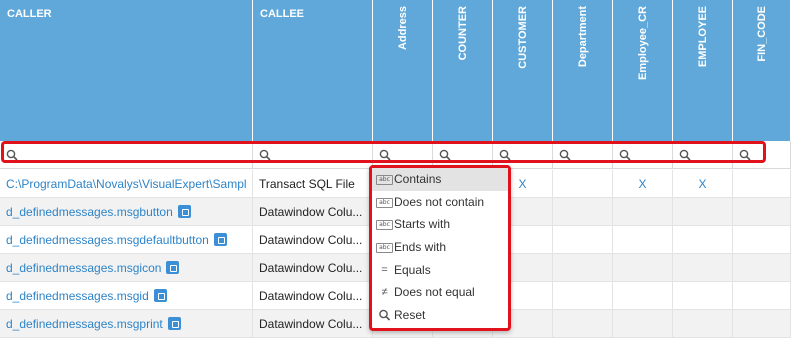 The width and height of the screenshot is (791, 338). I want to click on column-header-employee: EMPLOYEE, so click(703, 70).